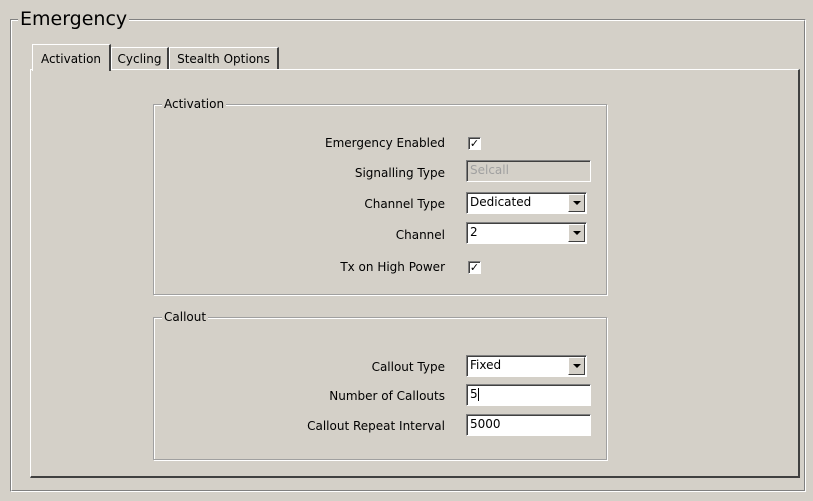 The width and height of the screenshot is (813, 501). What do you see at coordinates (501, 202) in the screenshot?
I see `channel-type-value: Dedicated` at bounding box center [501, 202].